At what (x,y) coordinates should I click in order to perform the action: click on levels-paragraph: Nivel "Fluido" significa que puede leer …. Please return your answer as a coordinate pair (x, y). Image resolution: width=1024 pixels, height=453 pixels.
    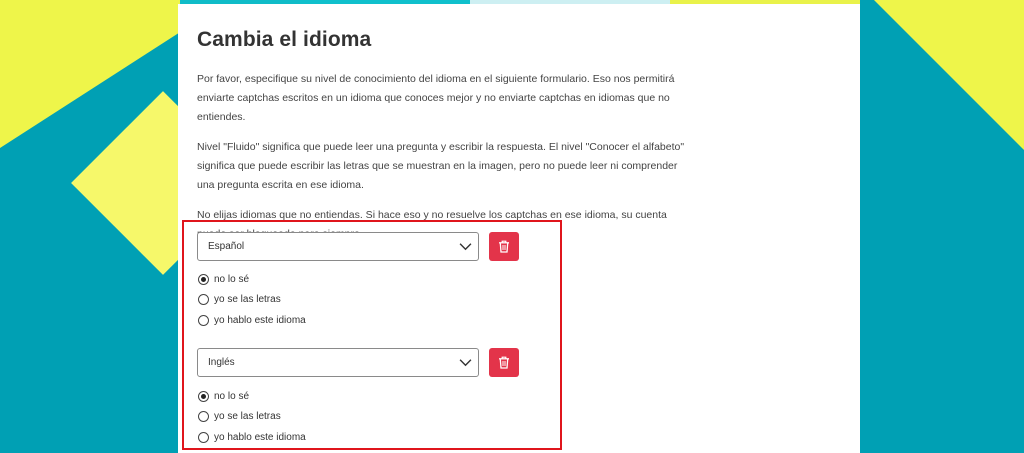
    Looking at the image, I should click on (441, 166).